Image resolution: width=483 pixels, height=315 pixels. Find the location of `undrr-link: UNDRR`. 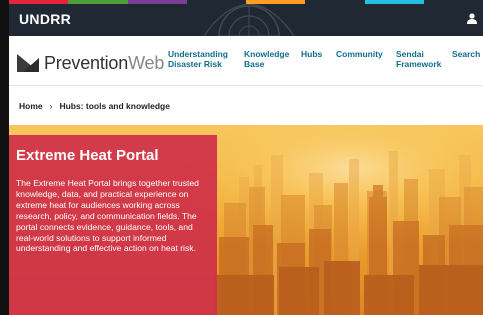

undrr-link: UNDRR is located at coordinates (45, 19).